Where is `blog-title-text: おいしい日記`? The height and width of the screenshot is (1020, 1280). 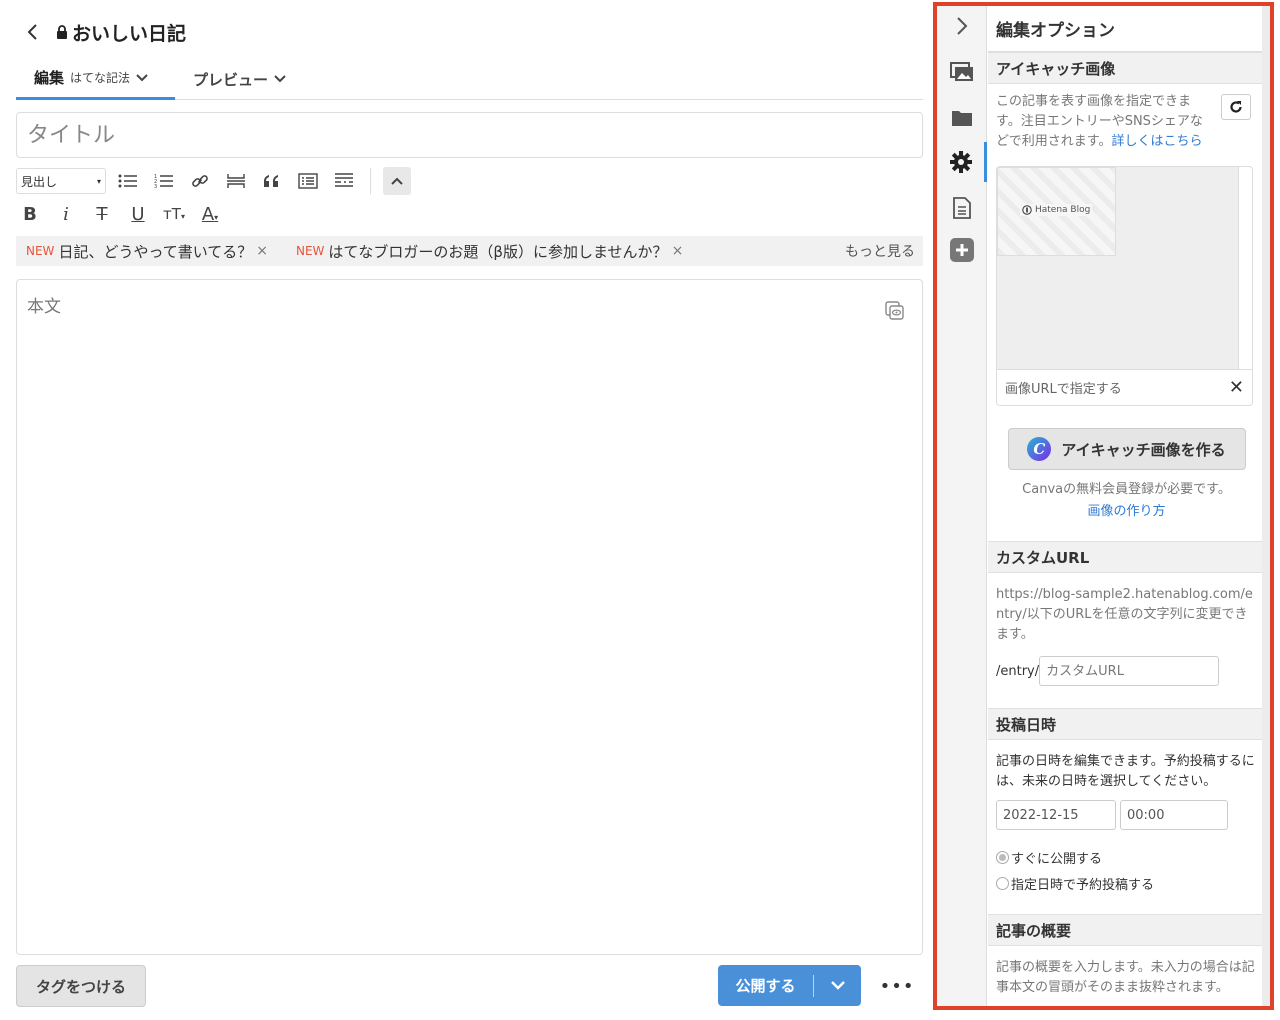 blog-title-text: おいしい日記 is located at coordinates (129, 33).